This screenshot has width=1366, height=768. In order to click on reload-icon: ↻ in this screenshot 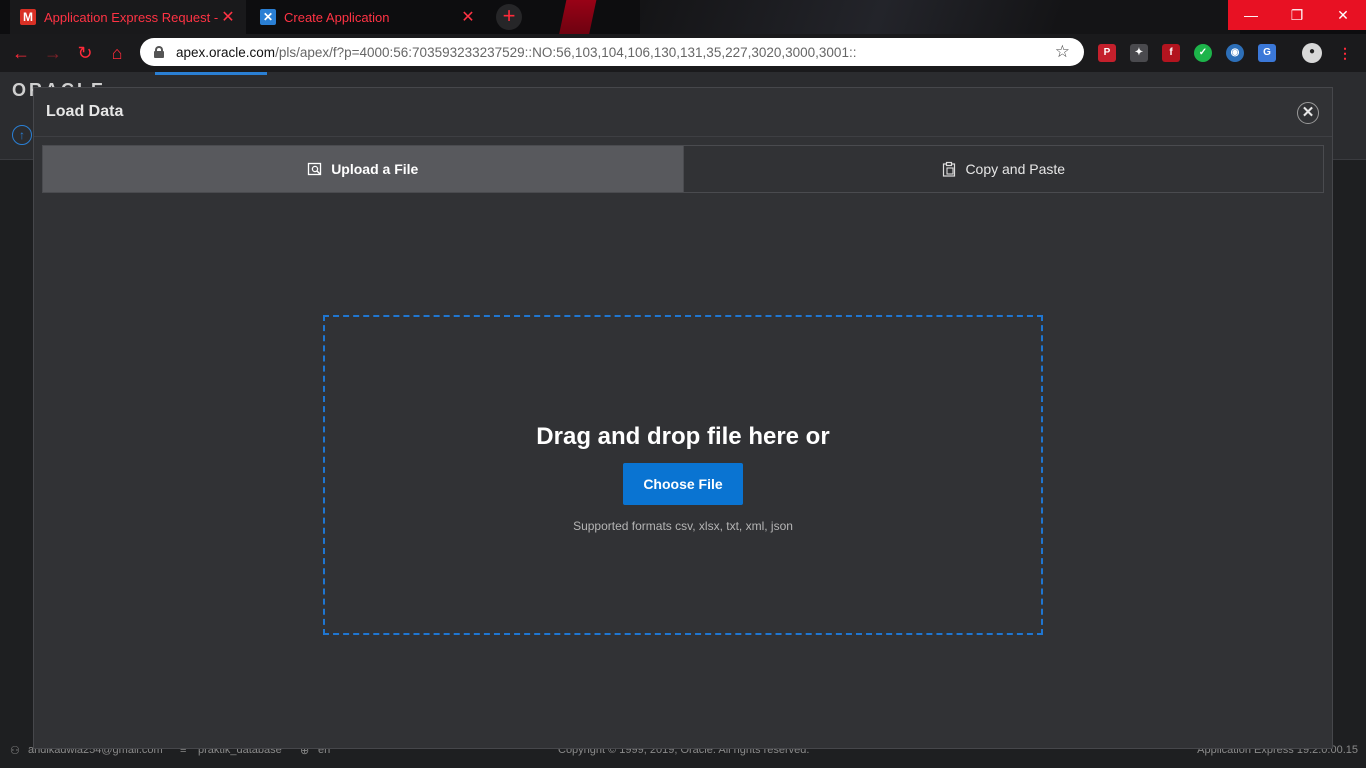, I will do `click(85, 53)`.